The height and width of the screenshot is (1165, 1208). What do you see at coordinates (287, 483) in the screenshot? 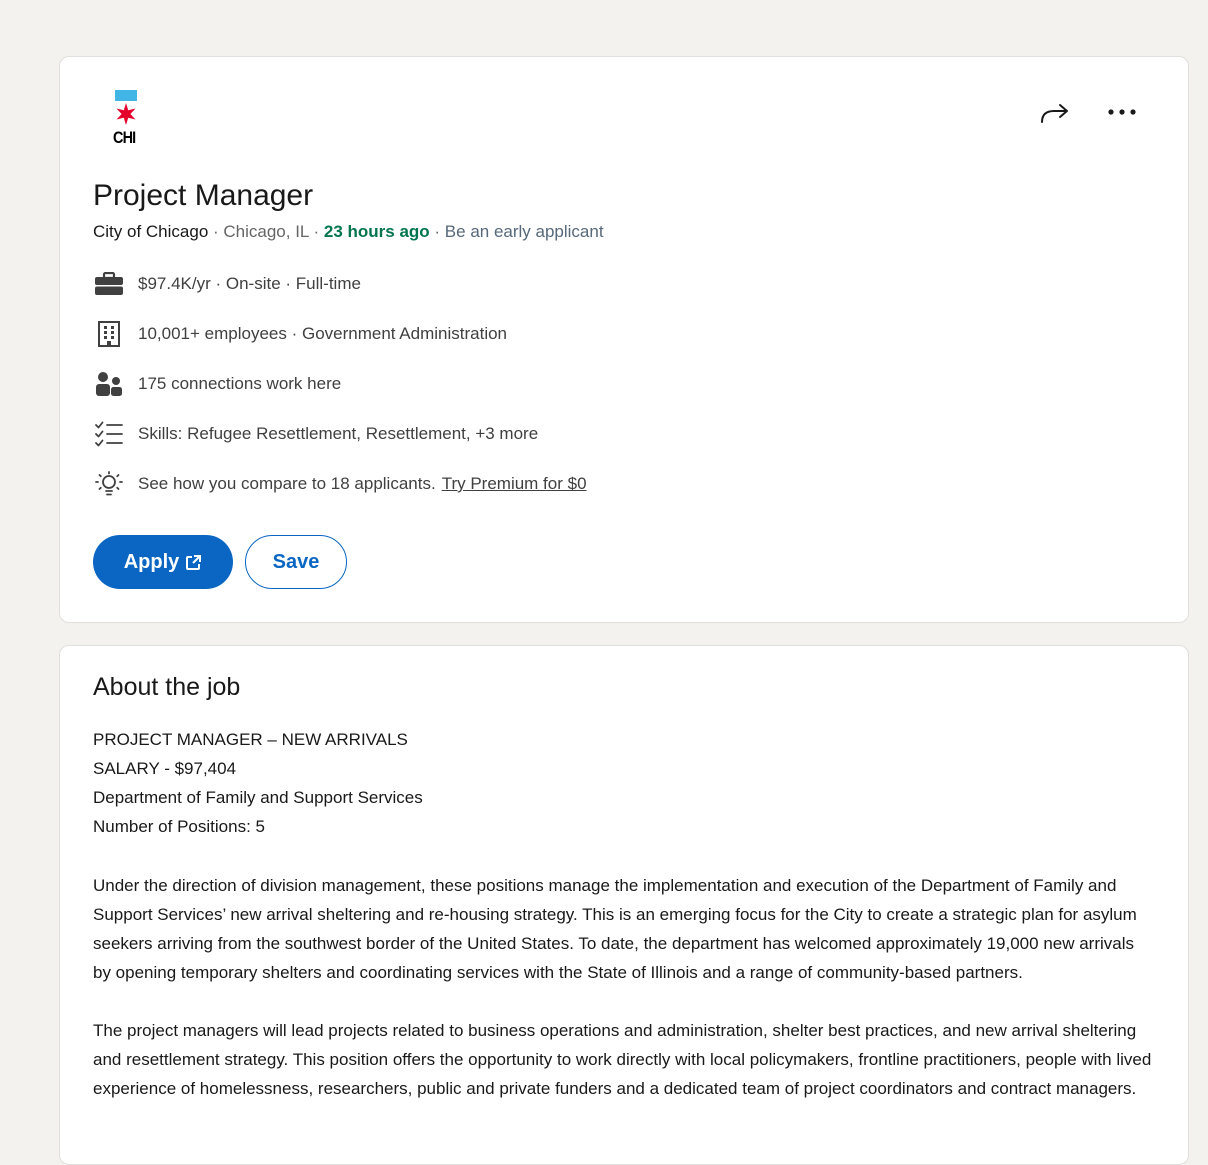
I see `insight-text: See how you compare to 18 applicants.` at bounding box center [287, 483].